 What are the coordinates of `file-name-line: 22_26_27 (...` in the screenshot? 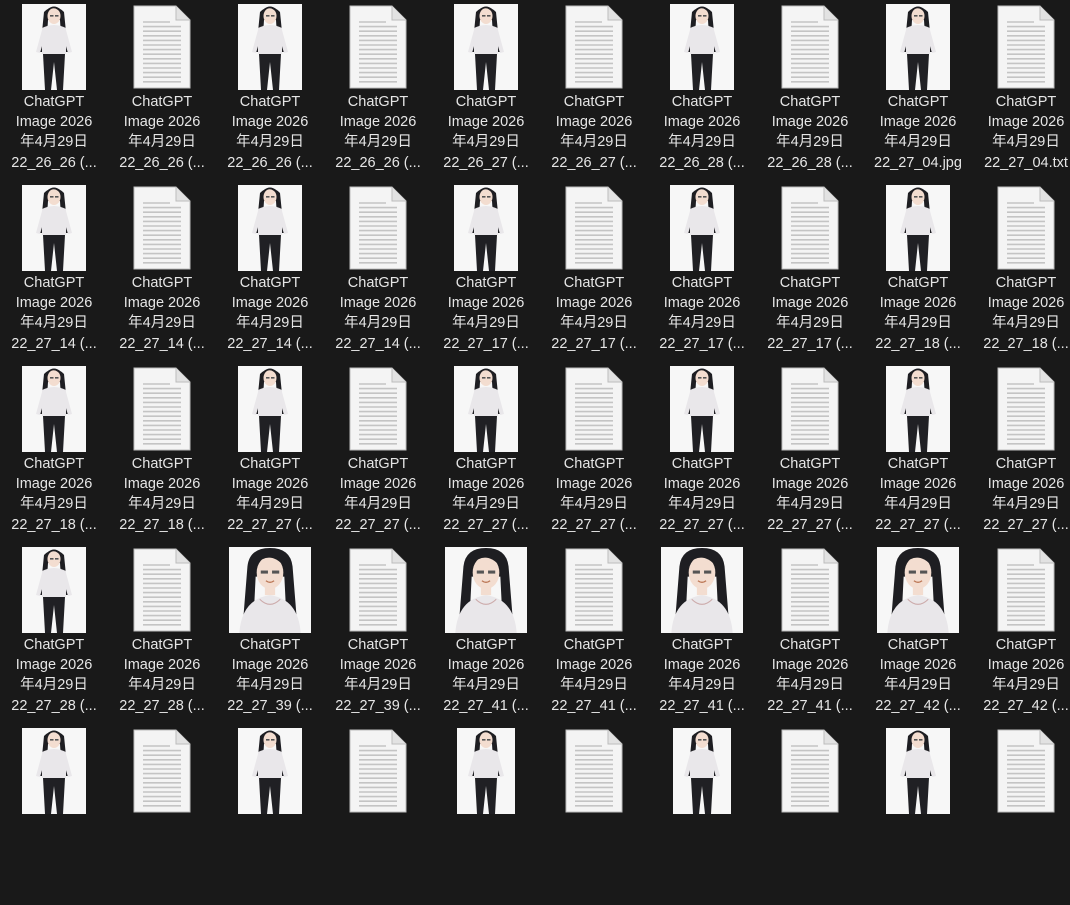 It's located at (594, 162).